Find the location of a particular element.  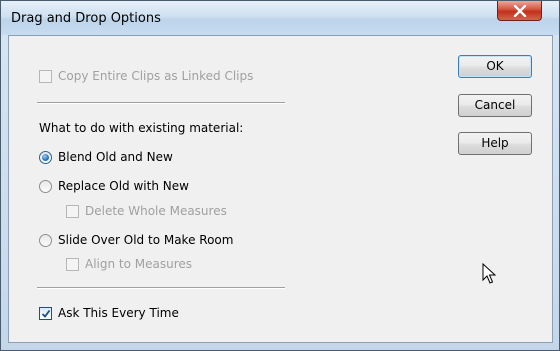

close-icon is located at coordinates (520, 11).